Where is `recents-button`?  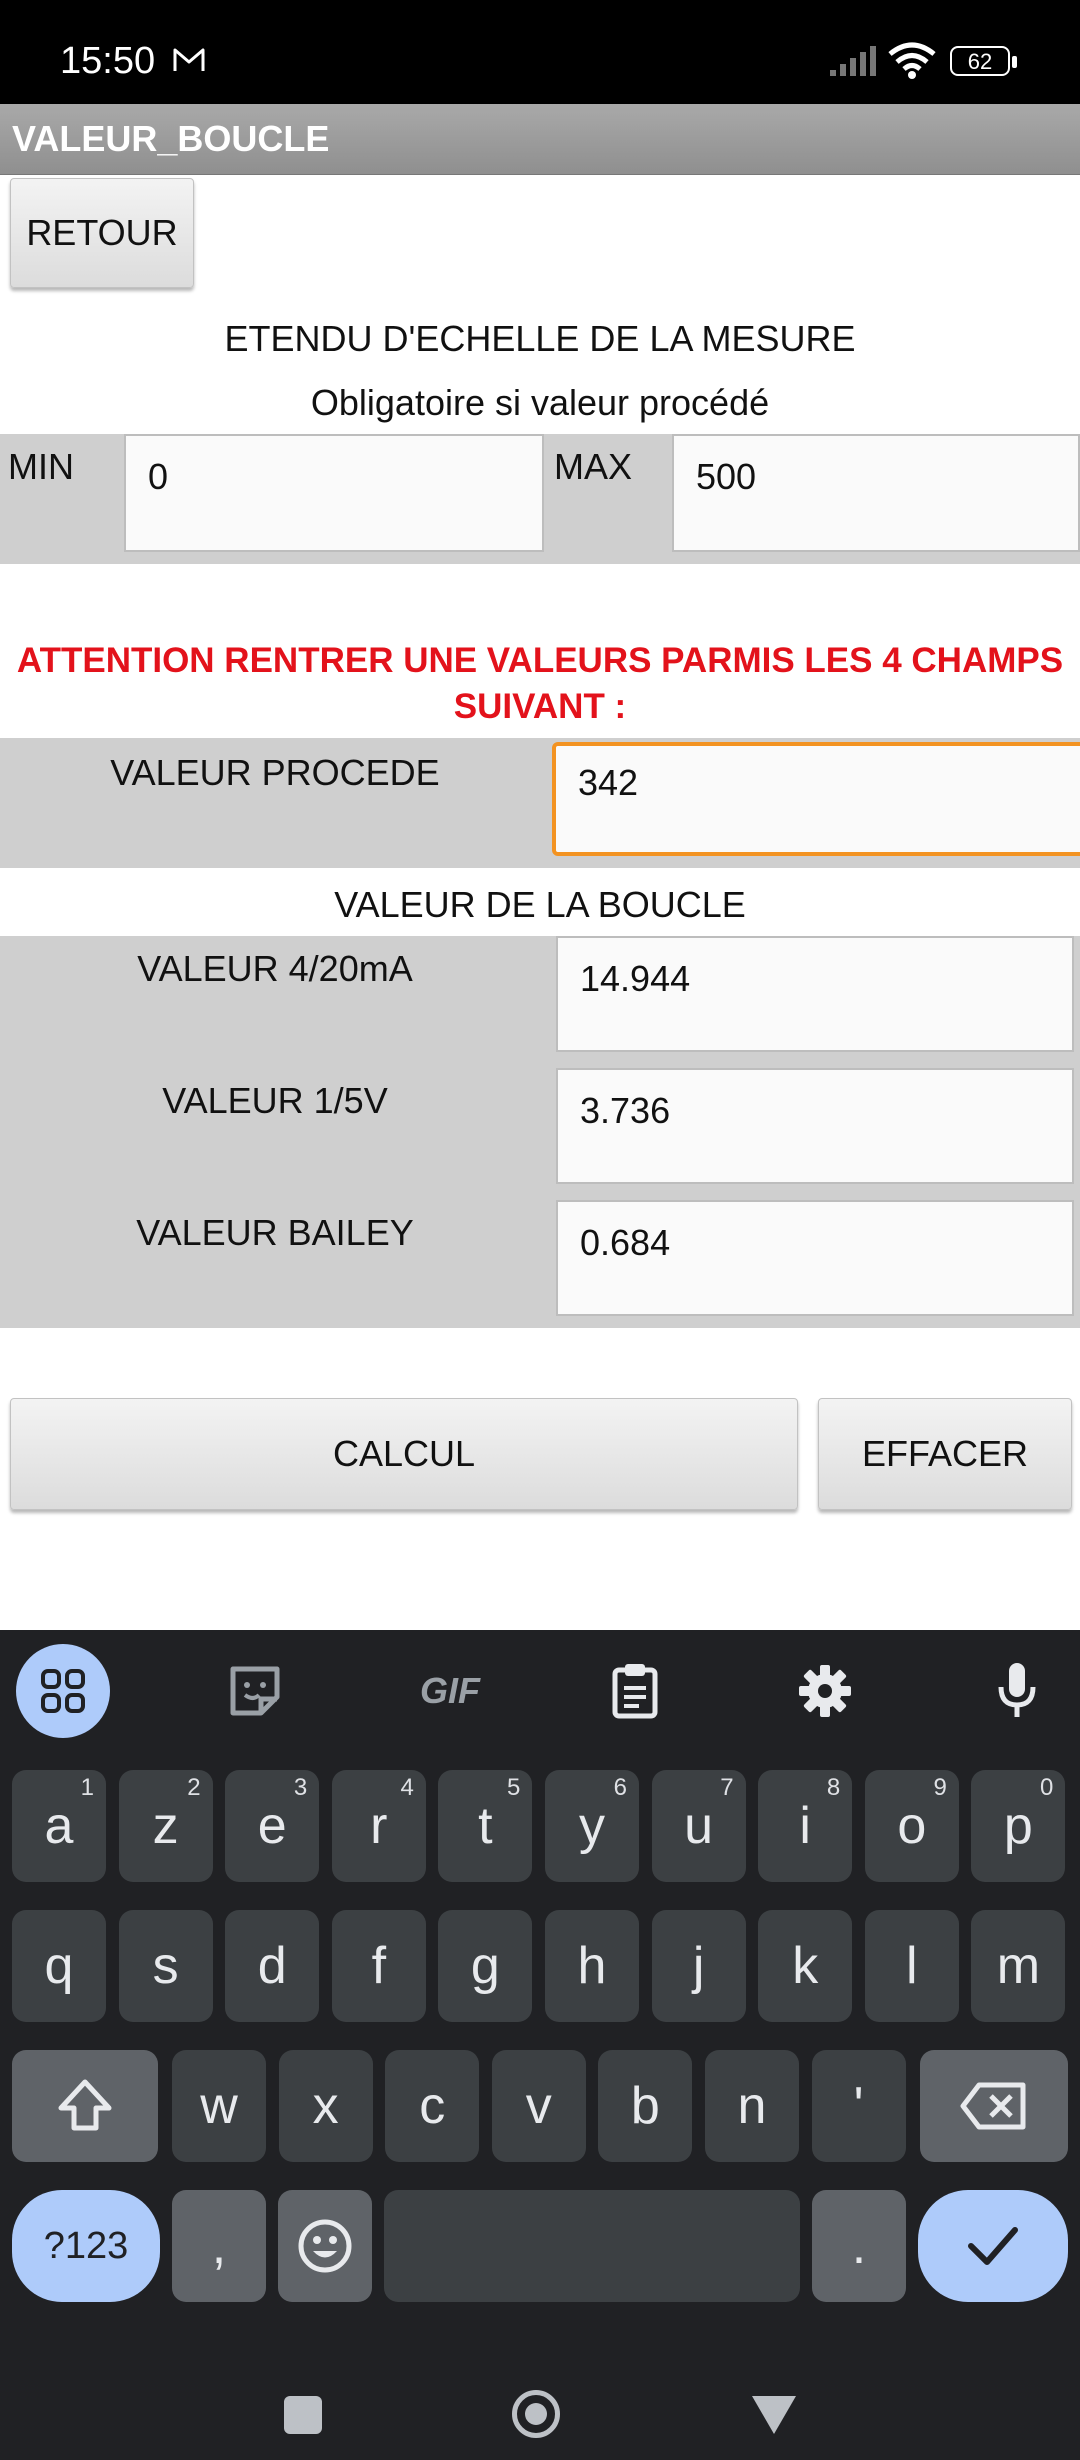 recents-button is located at coordinates (303, 2415).